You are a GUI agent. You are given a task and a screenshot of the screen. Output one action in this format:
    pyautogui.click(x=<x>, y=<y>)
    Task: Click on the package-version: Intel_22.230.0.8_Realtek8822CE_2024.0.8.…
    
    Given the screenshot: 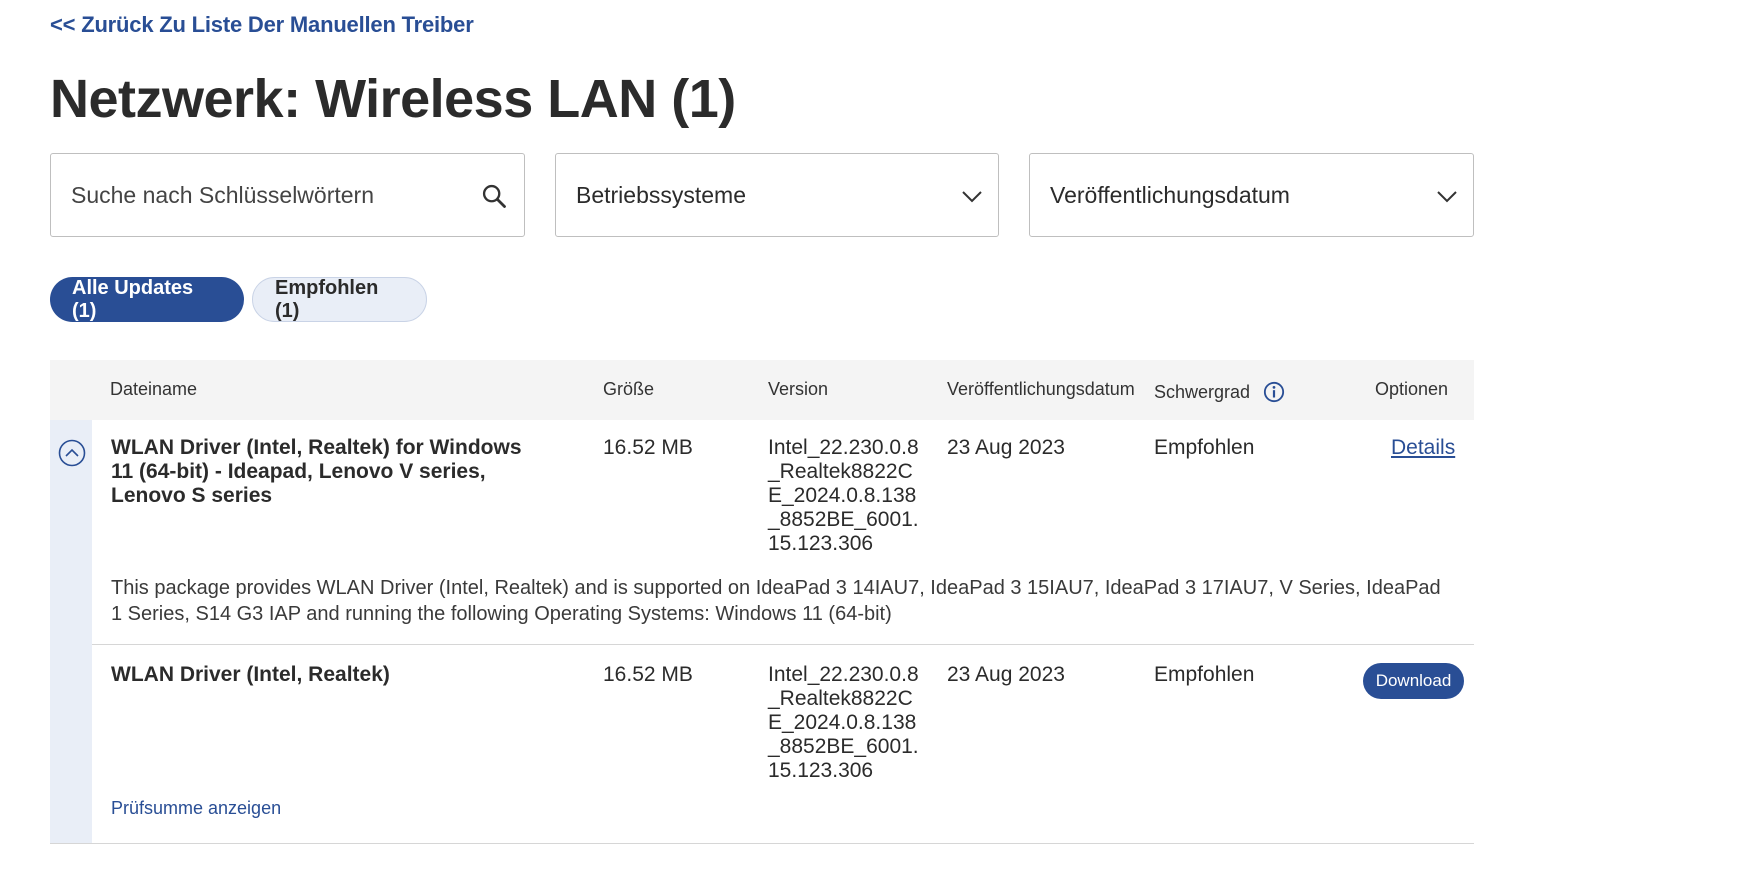 What is the action you would take?
    pyautogui.click(x=843, y=495)
    